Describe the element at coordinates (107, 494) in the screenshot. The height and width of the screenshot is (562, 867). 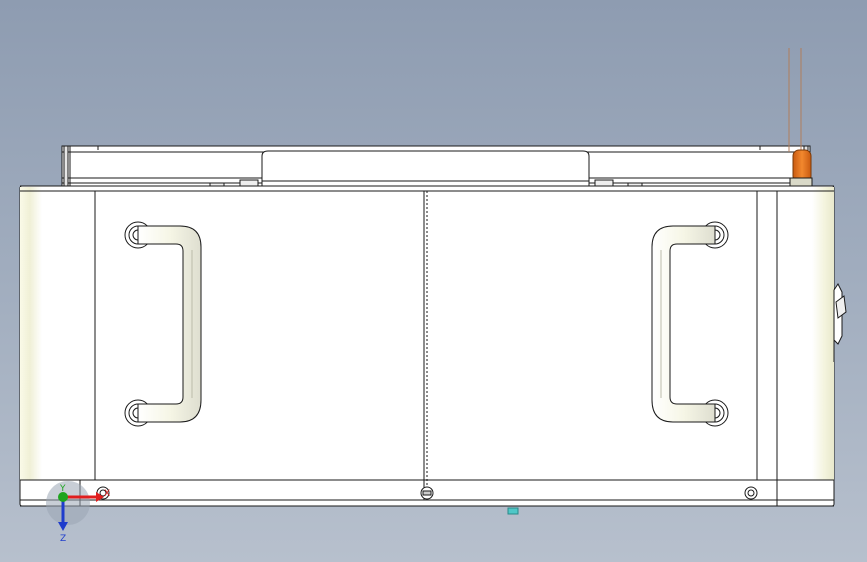
I see `triad-x-label: X` at that location.